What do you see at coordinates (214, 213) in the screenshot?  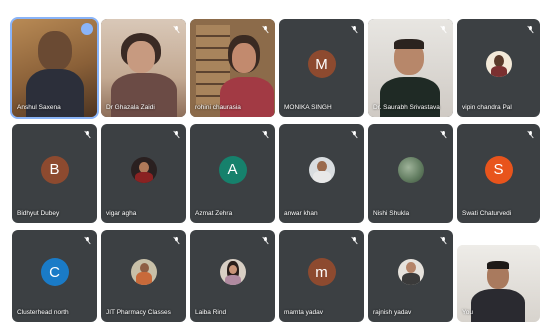 I see `participant-name: Azmat Zehra` at bounding box center [214, 213].